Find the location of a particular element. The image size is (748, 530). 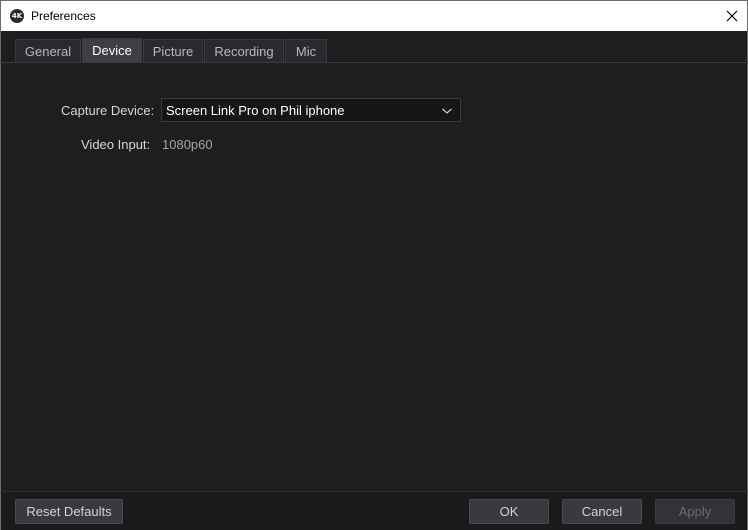

dialog-footer: Reset Defaults OK Cancel Apply is located at coordinates (374, 510).